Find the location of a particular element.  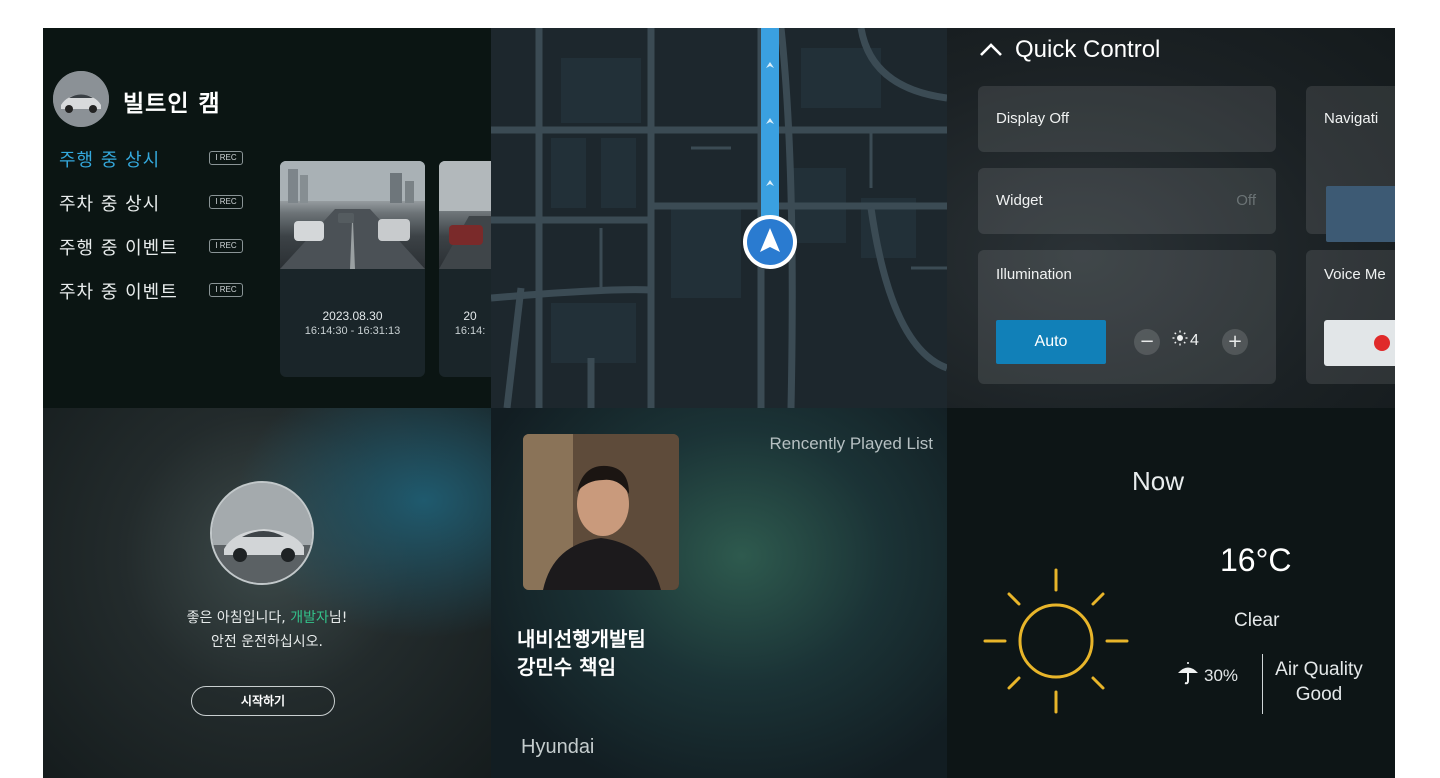

greeting-line1: 좋은 아침입니다, 개발자님! is located at coordinates (267, 618).